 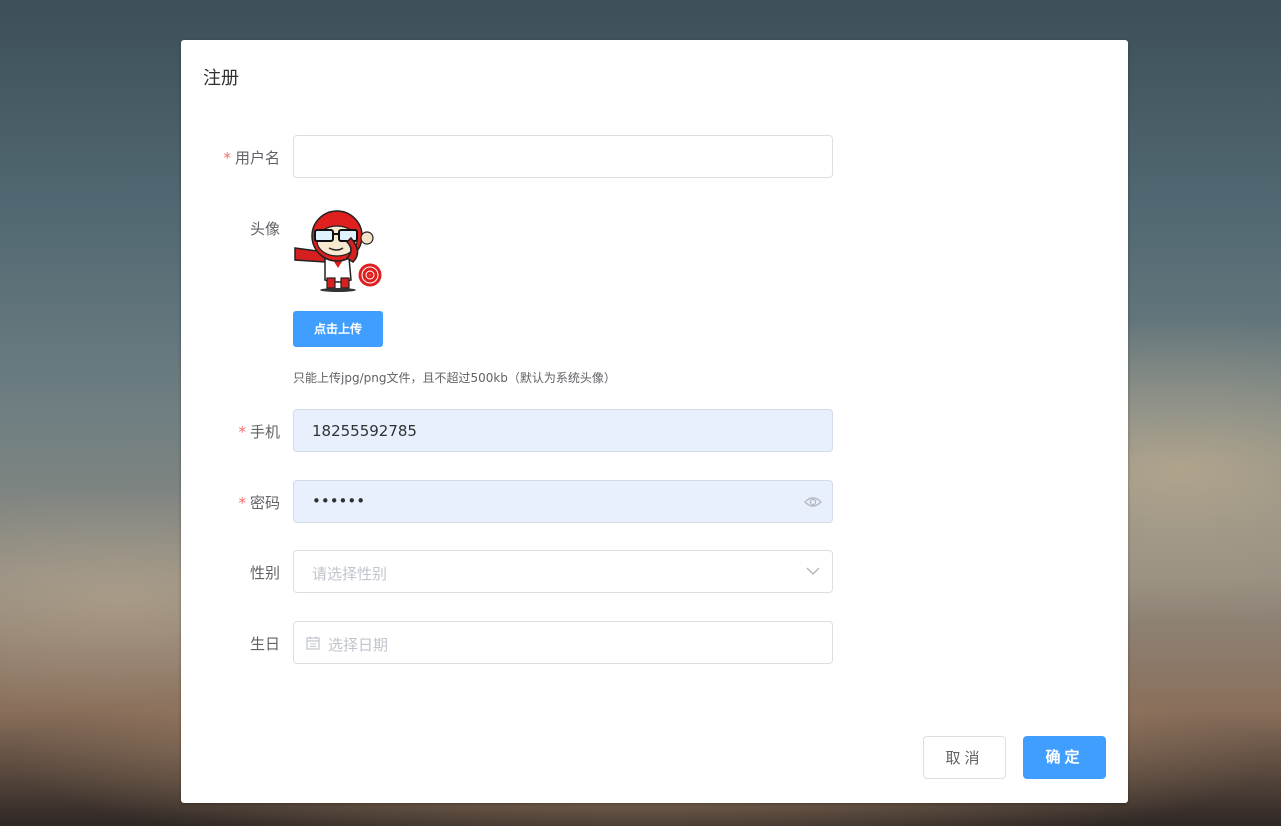 I want to click on phone-value: 18255592785, so click(x=364, y=431).